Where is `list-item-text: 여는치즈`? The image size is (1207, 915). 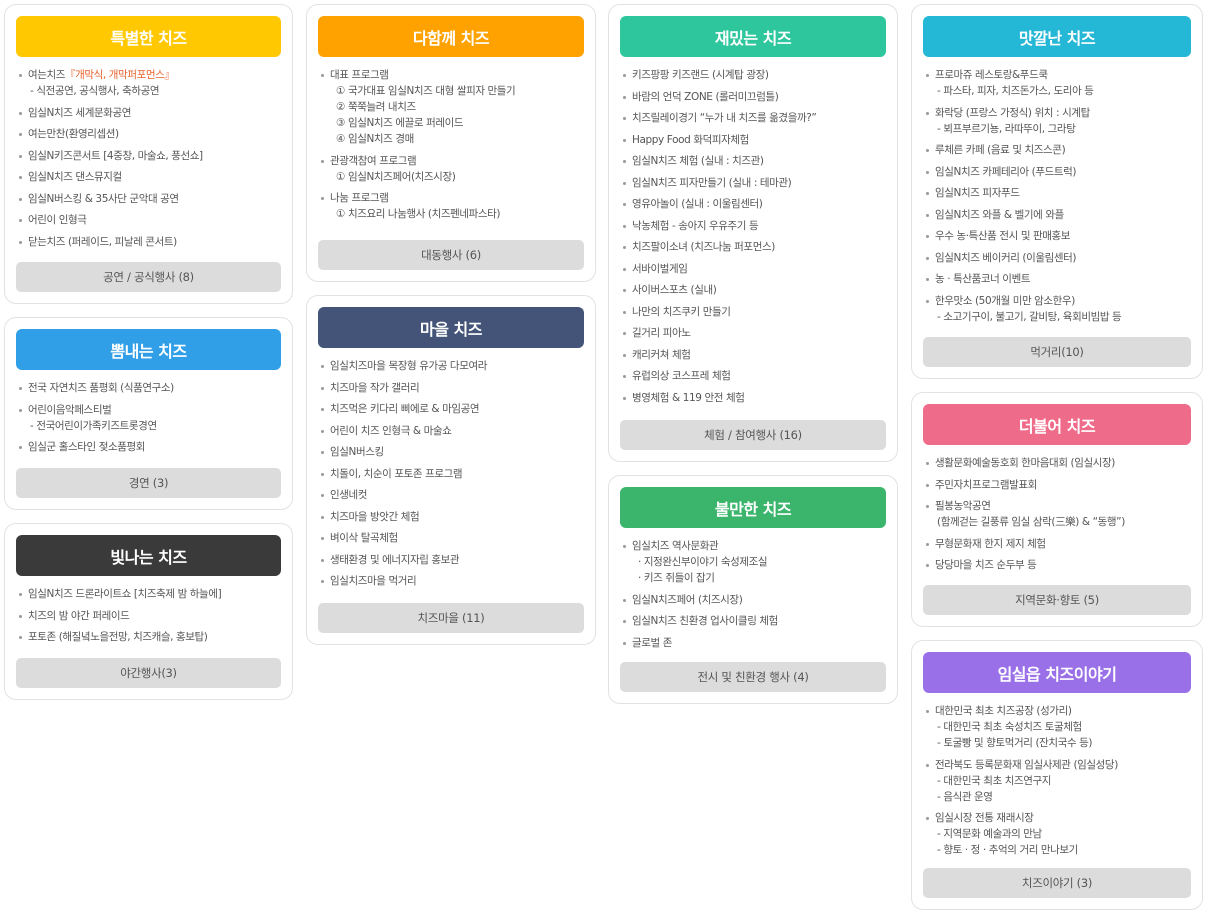 list-item-text: 여는치즈 is located at coordinates (47, 75).